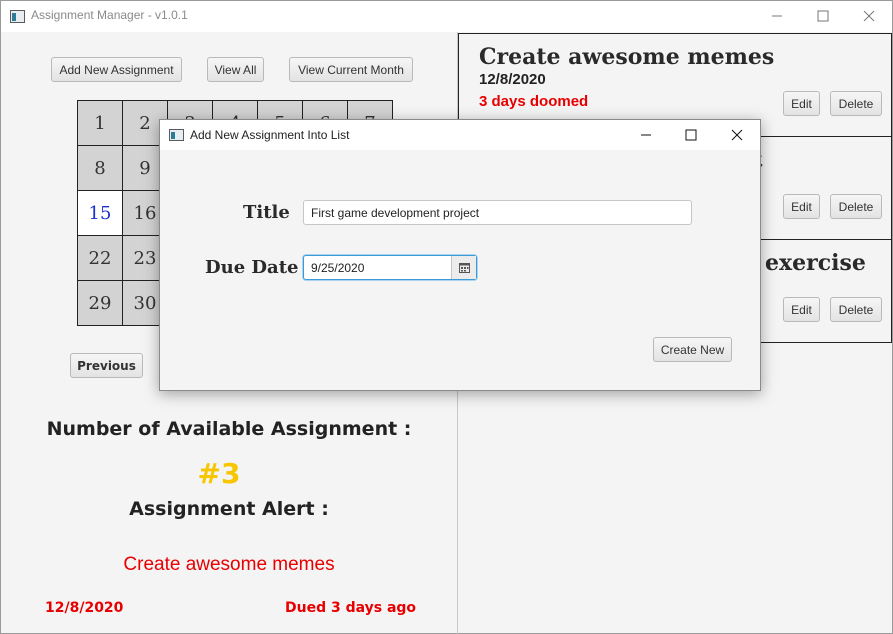 The image size is (893, 634). Describe the element at coordinates (815, 263) in the screenshot. I see `assignment-title: exercise` at that location.